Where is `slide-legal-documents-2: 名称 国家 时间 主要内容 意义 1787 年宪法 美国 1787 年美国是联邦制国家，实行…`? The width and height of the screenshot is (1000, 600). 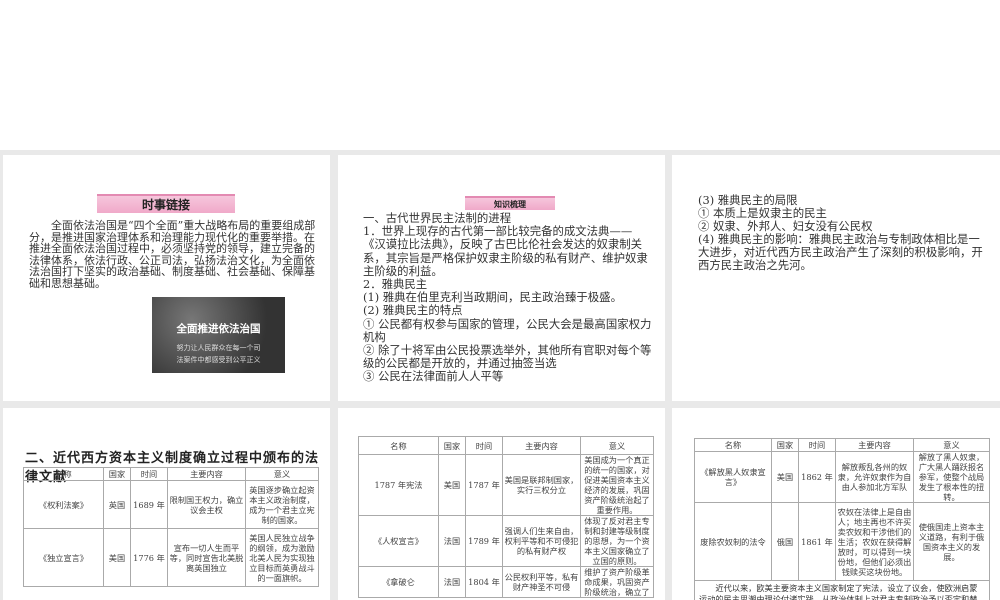 slide-legal-documents-2: 名称 国家 时间 主要内容 意义 1787 年宪法 美国 1787 年美国是联邦制国家，实行… is located at coordinates (501, 504).